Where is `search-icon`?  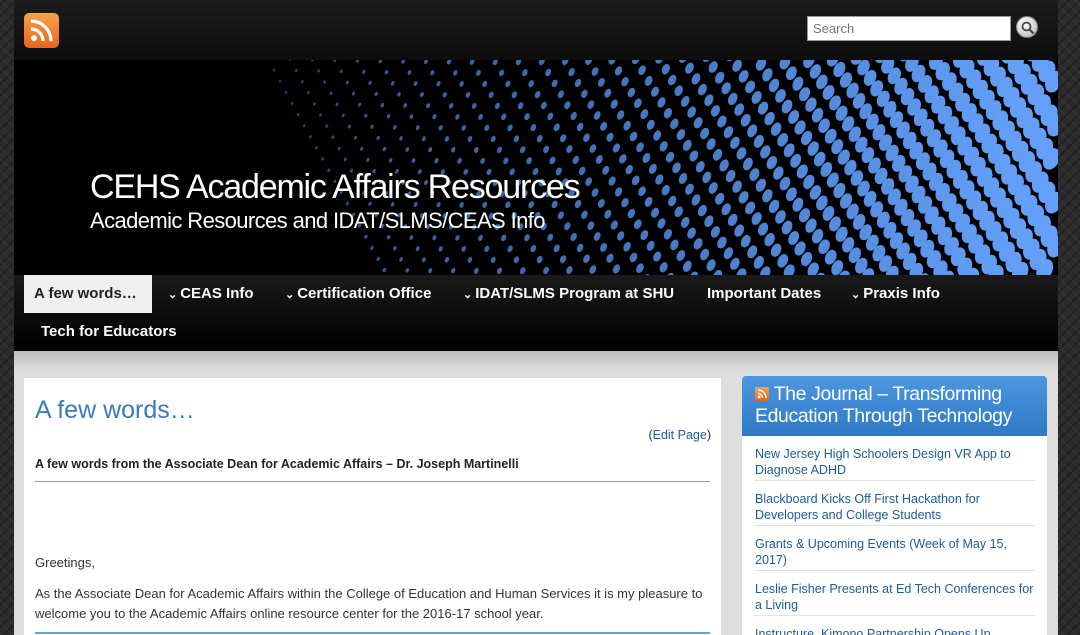 search-icon is located at coordinates (1028, 28).